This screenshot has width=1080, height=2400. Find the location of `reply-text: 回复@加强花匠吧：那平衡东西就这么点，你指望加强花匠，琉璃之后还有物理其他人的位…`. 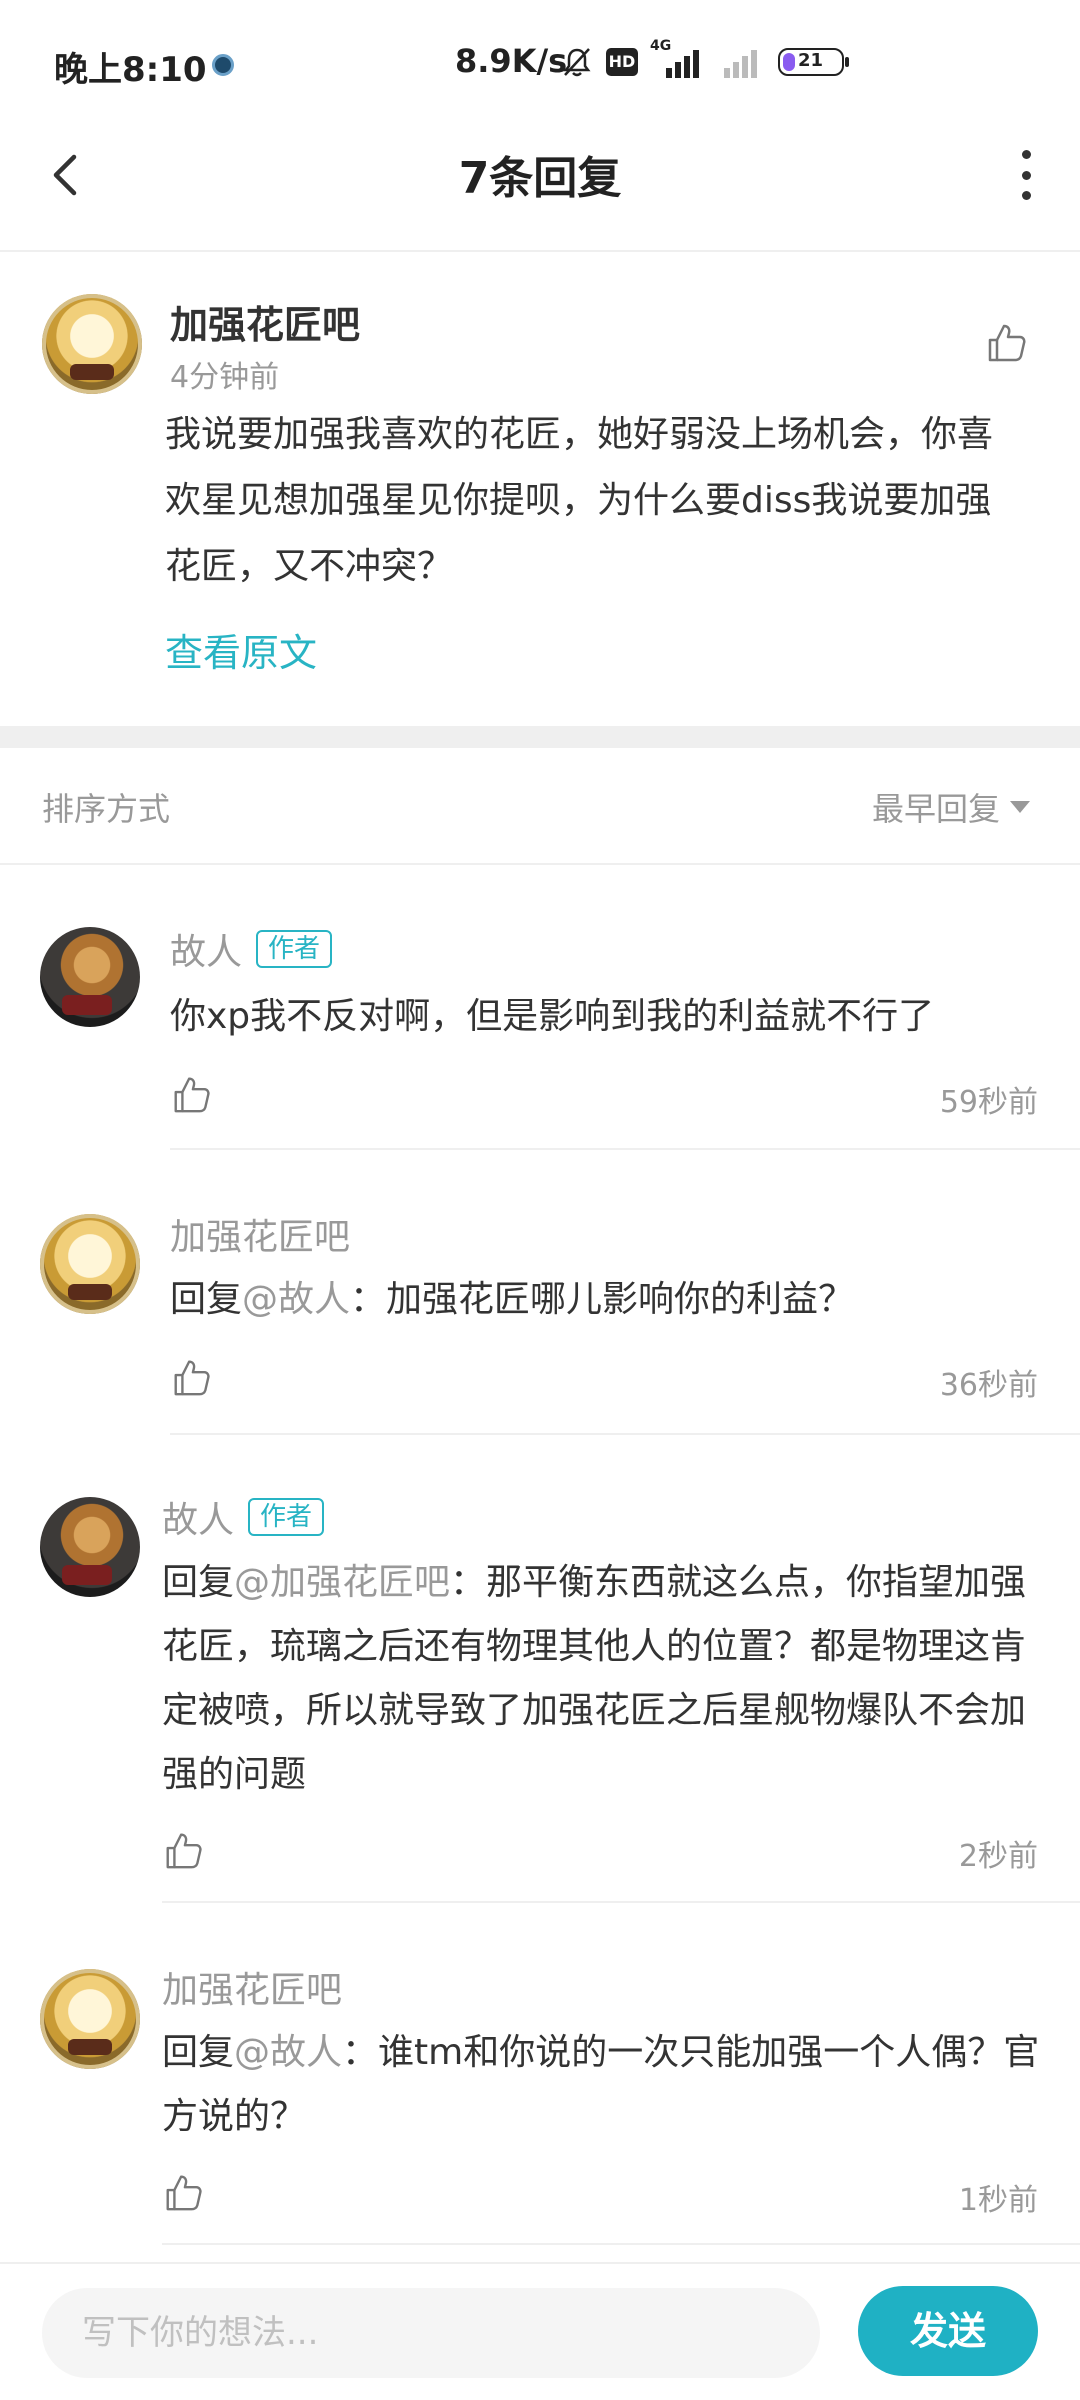

reply-text: 回复@加强花匠吧：那平衡东西就这么点，你指望加强花匠，琉璃之后还有物理其他人的位… is located at coordinates (602, 1679).